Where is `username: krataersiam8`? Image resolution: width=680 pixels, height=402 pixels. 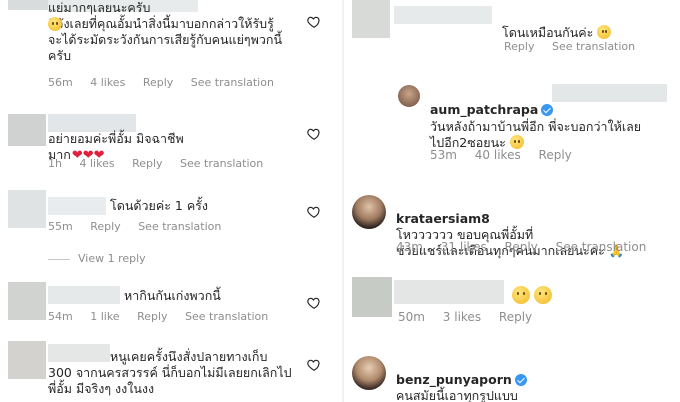 username: krataersiam8 is located at coordinates (443, 218).